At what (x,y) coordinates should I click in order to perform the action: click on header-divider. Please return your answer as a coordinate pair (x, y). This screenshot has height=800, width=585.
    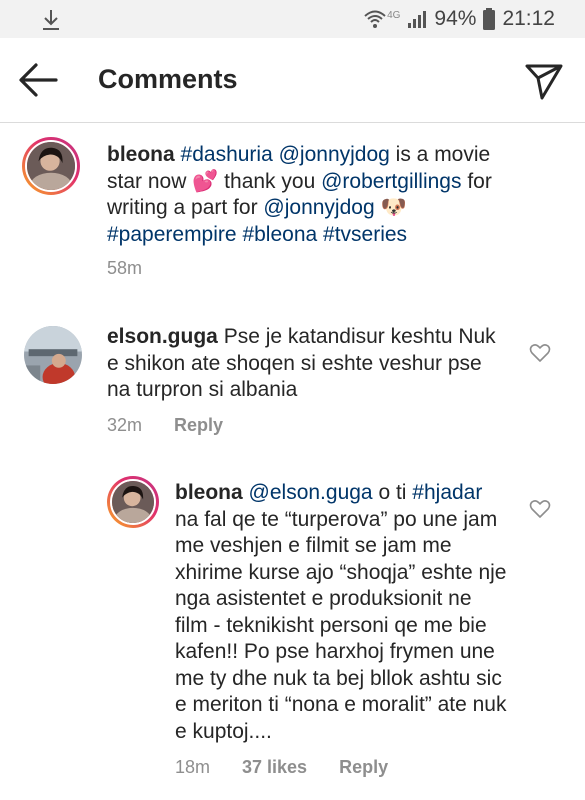
    Looking at the image, I should click on (292, 122).